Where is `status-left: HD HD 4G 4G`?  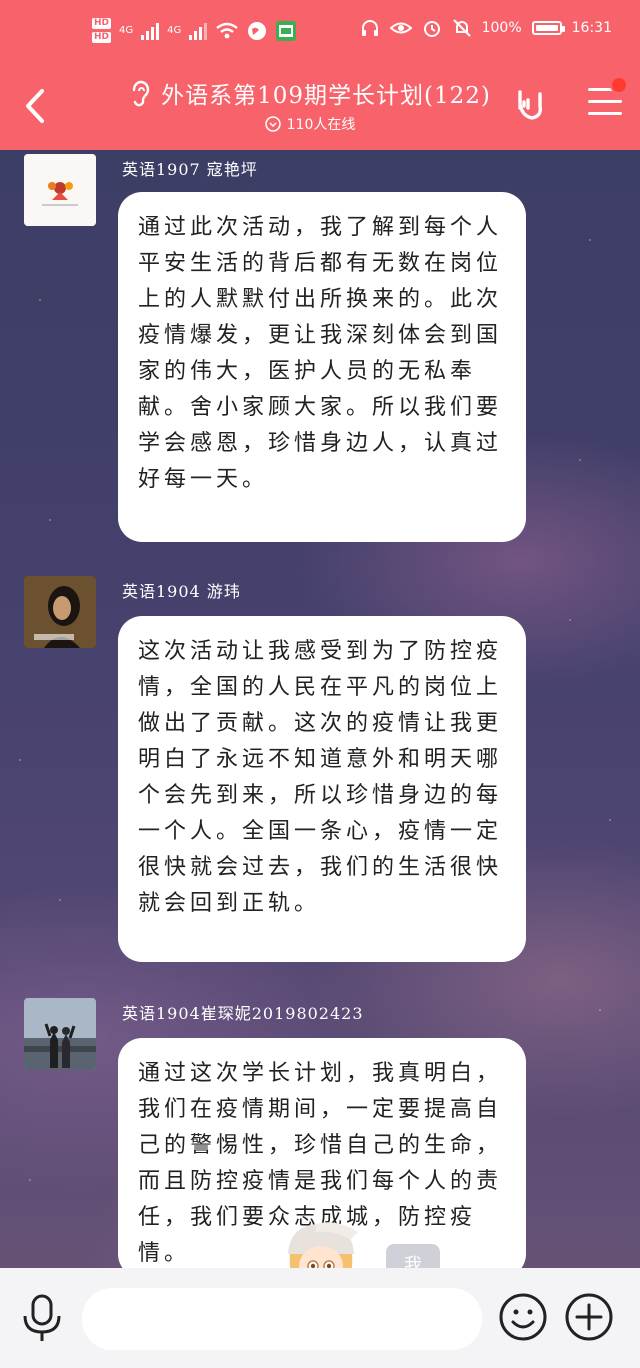
status-left: HD HD 4G 4G is located at coordinates (194, 30).